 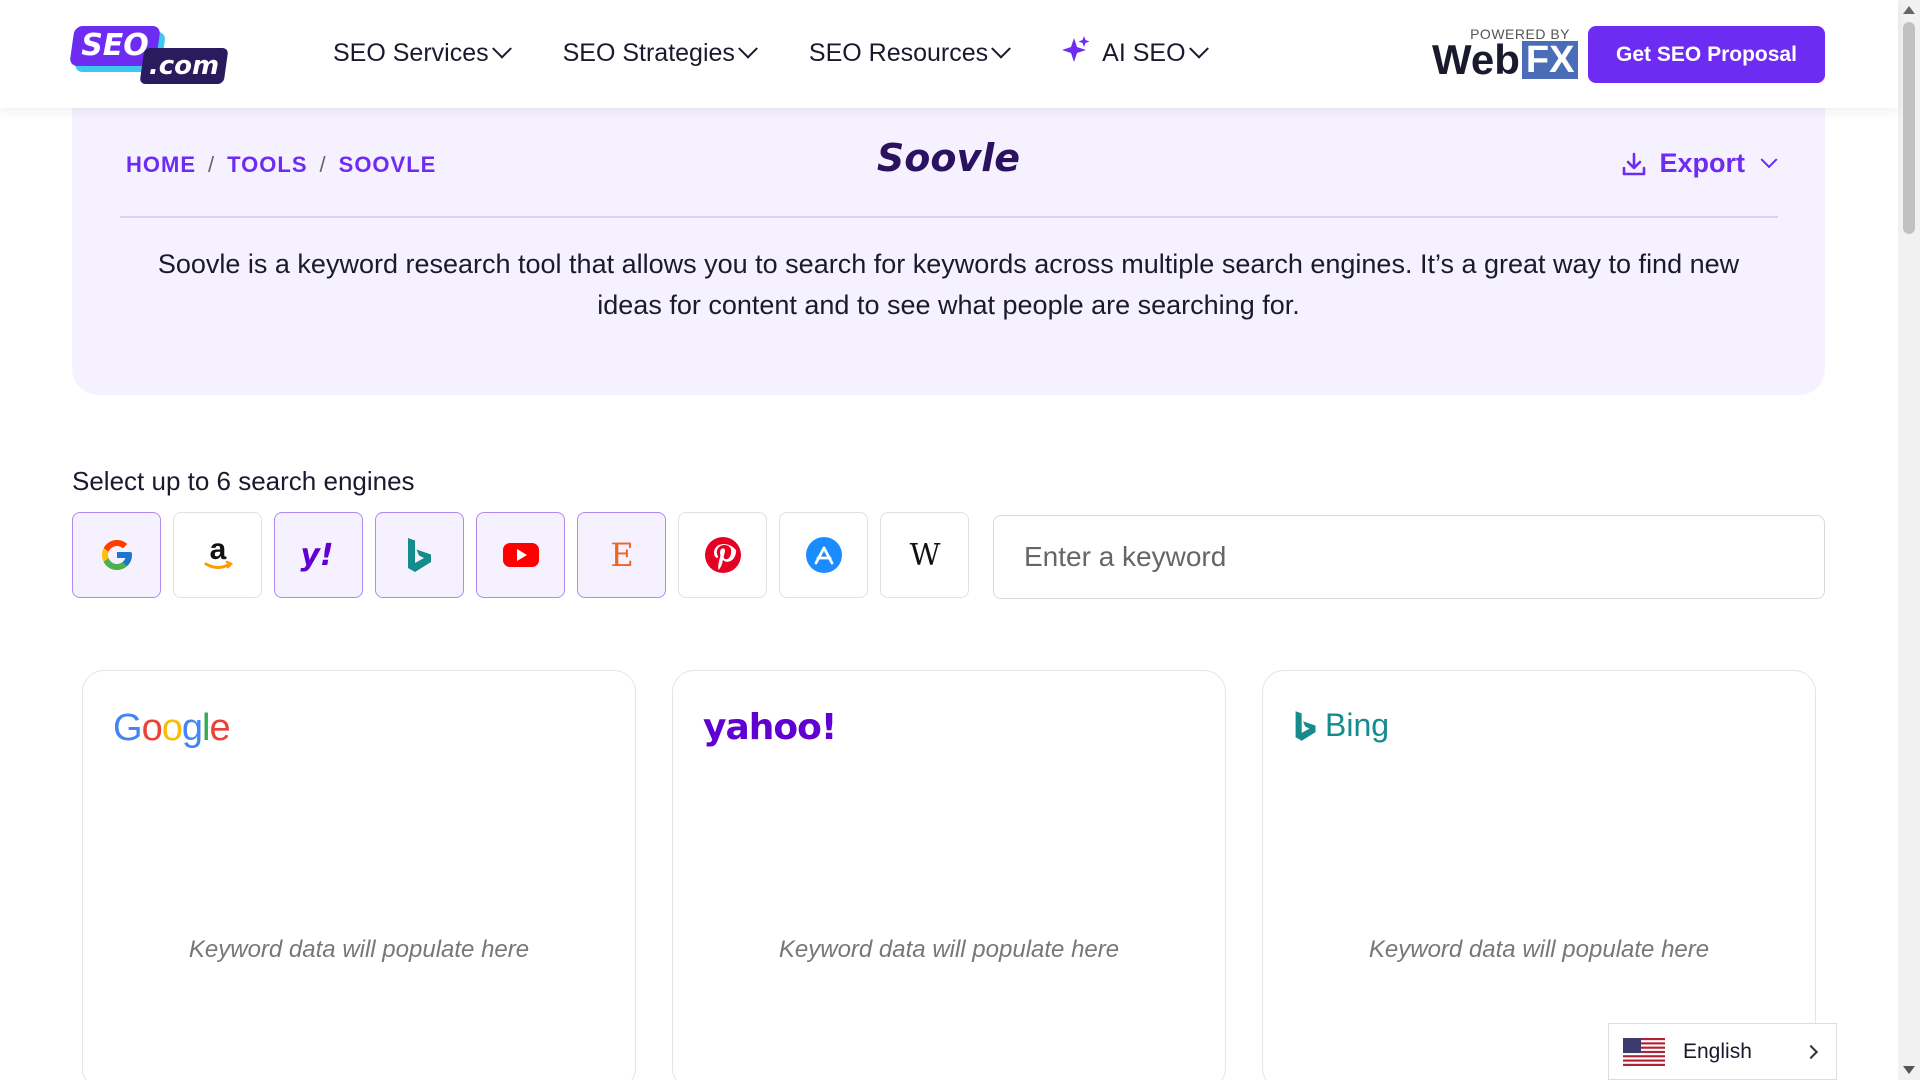 What do you see at coordinates (949, 875) in the screenshot?
I see `results-card-yahoo: yahoo! Keyword data will populate here` at bounding box center [949, 875].